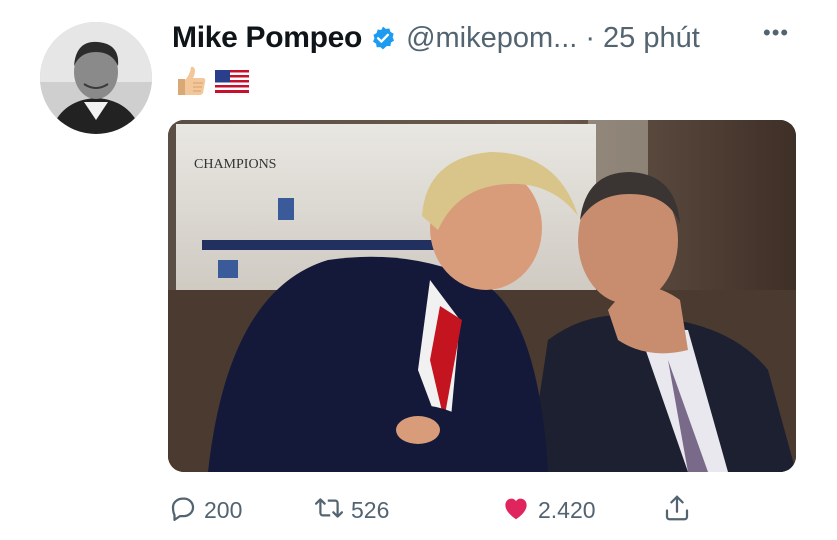  I want to click on author-name: Mike Pompeo, so click(267, 38).